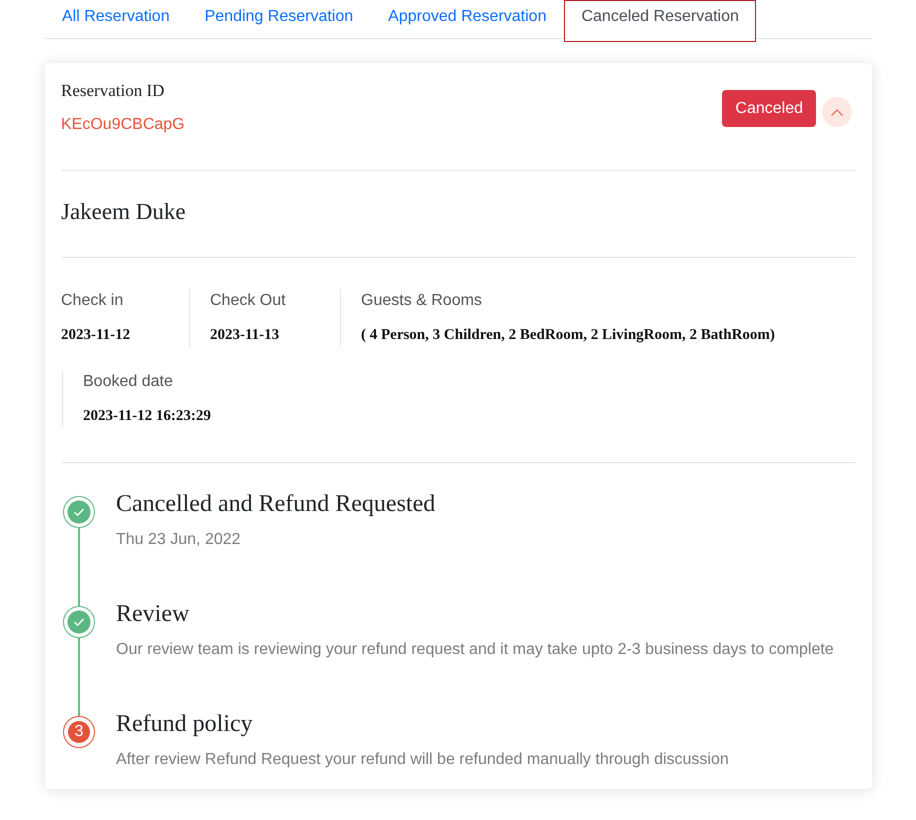  I want to click on reservation-tab: Canceled Reservation, so click(660, 21).